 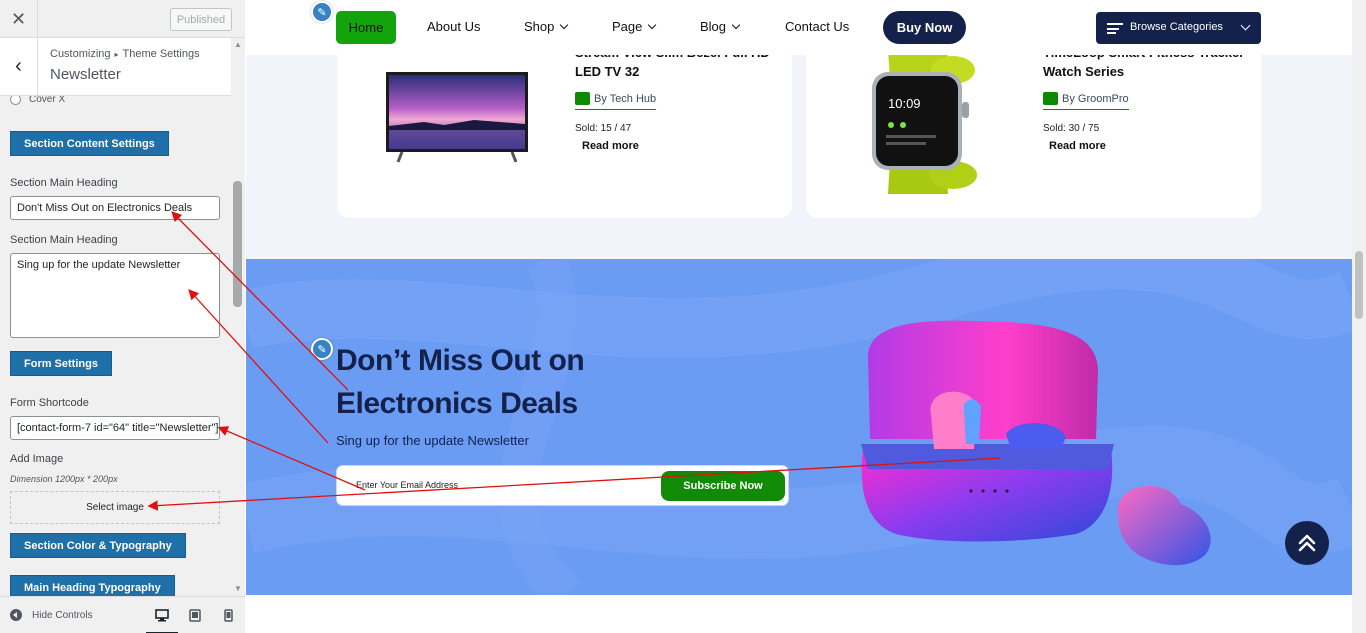 I want to click on vendor-link: By GroomPro, so click(x=1086, y=101).